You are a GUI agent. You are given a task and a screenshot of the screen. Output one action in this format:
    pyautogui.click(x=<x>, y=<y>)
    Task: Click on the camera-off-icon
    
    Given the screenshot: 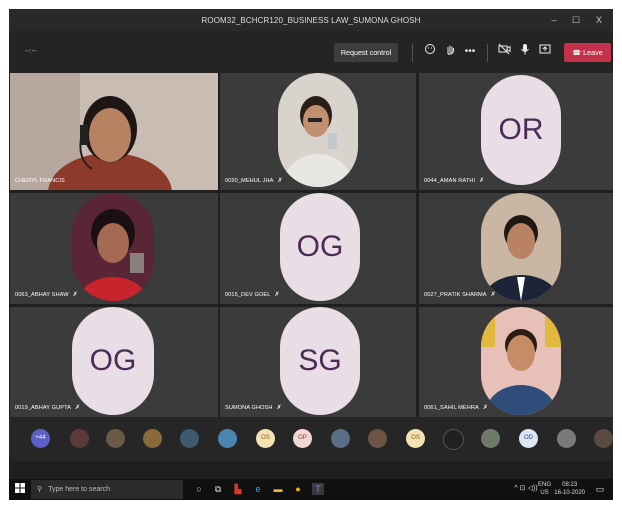 What is the action you would take?
    pyautogui.click(x=504, y=52)
    